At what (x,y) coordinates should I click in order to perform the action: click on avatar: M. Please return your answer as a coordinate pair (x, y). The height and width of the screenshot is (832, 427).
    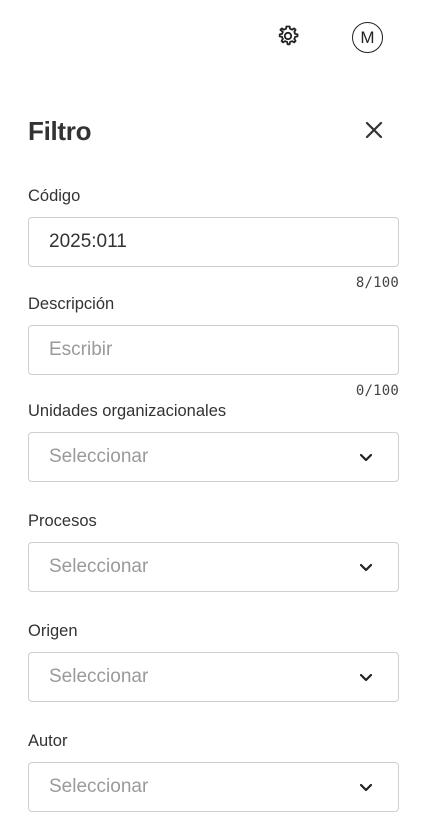
    Looking at the image, I should click on (367, 37).